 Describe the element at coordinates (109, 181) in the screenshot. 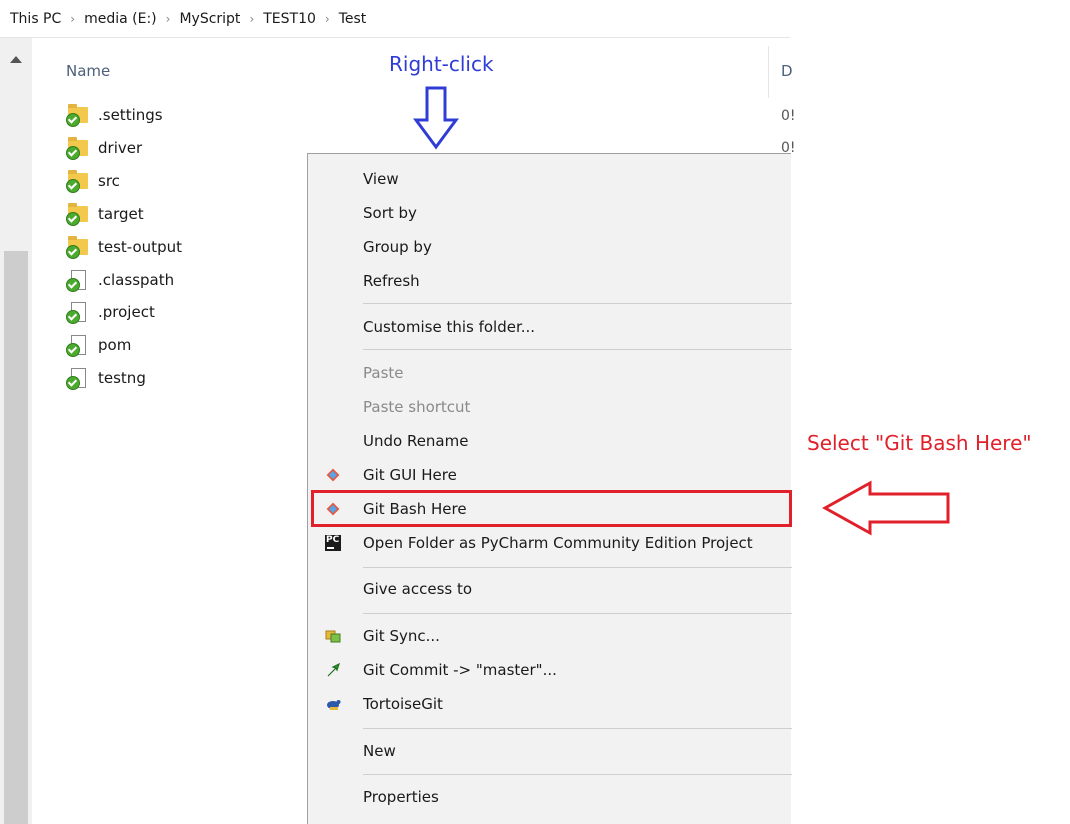

I see `file-name: src` at that location.